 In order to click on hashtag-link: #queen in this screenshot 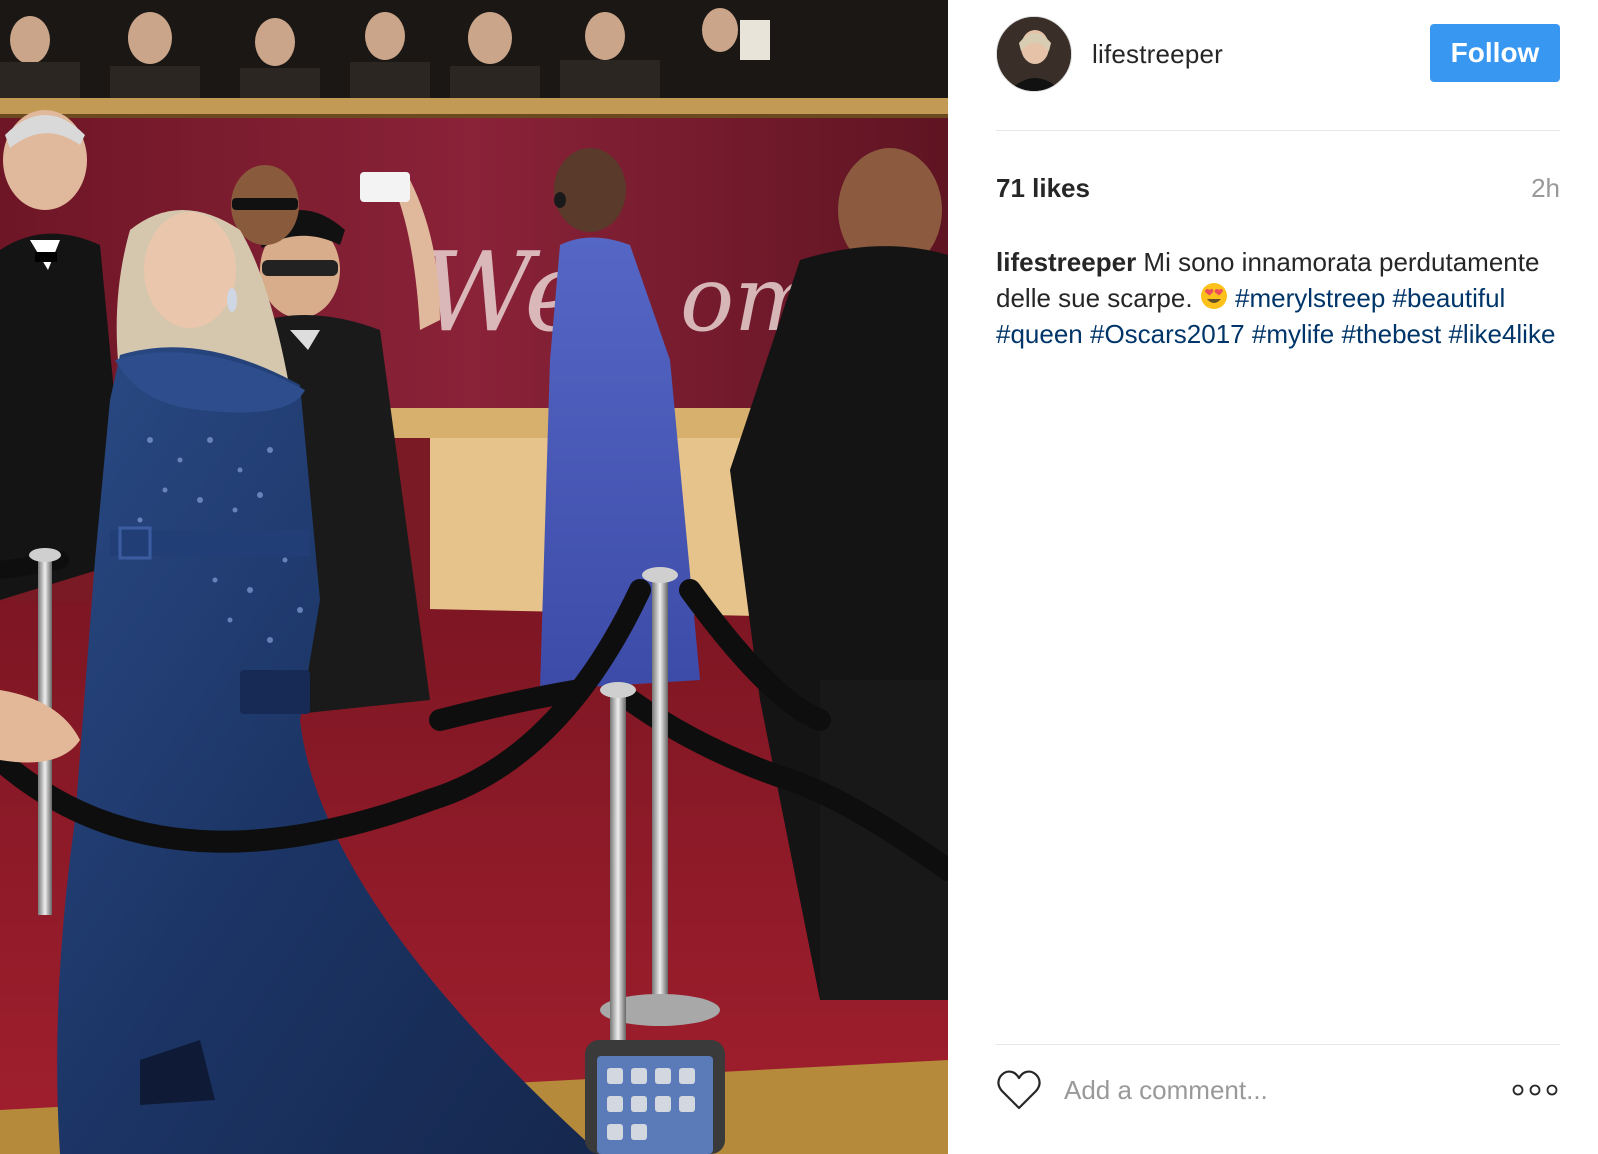, I will do `click(1039, 334)`.